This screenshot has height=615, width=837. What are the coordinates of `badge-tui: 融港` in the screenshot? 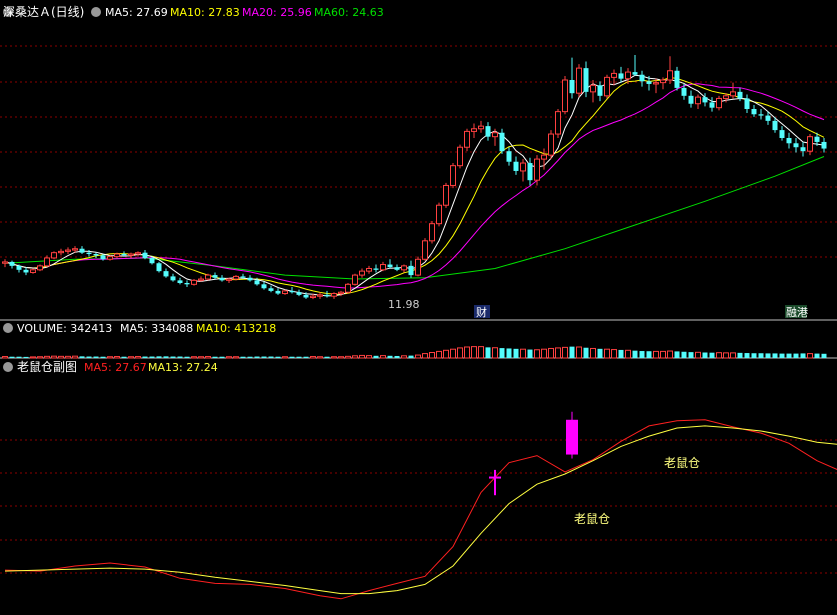 It's located at (797, 312).